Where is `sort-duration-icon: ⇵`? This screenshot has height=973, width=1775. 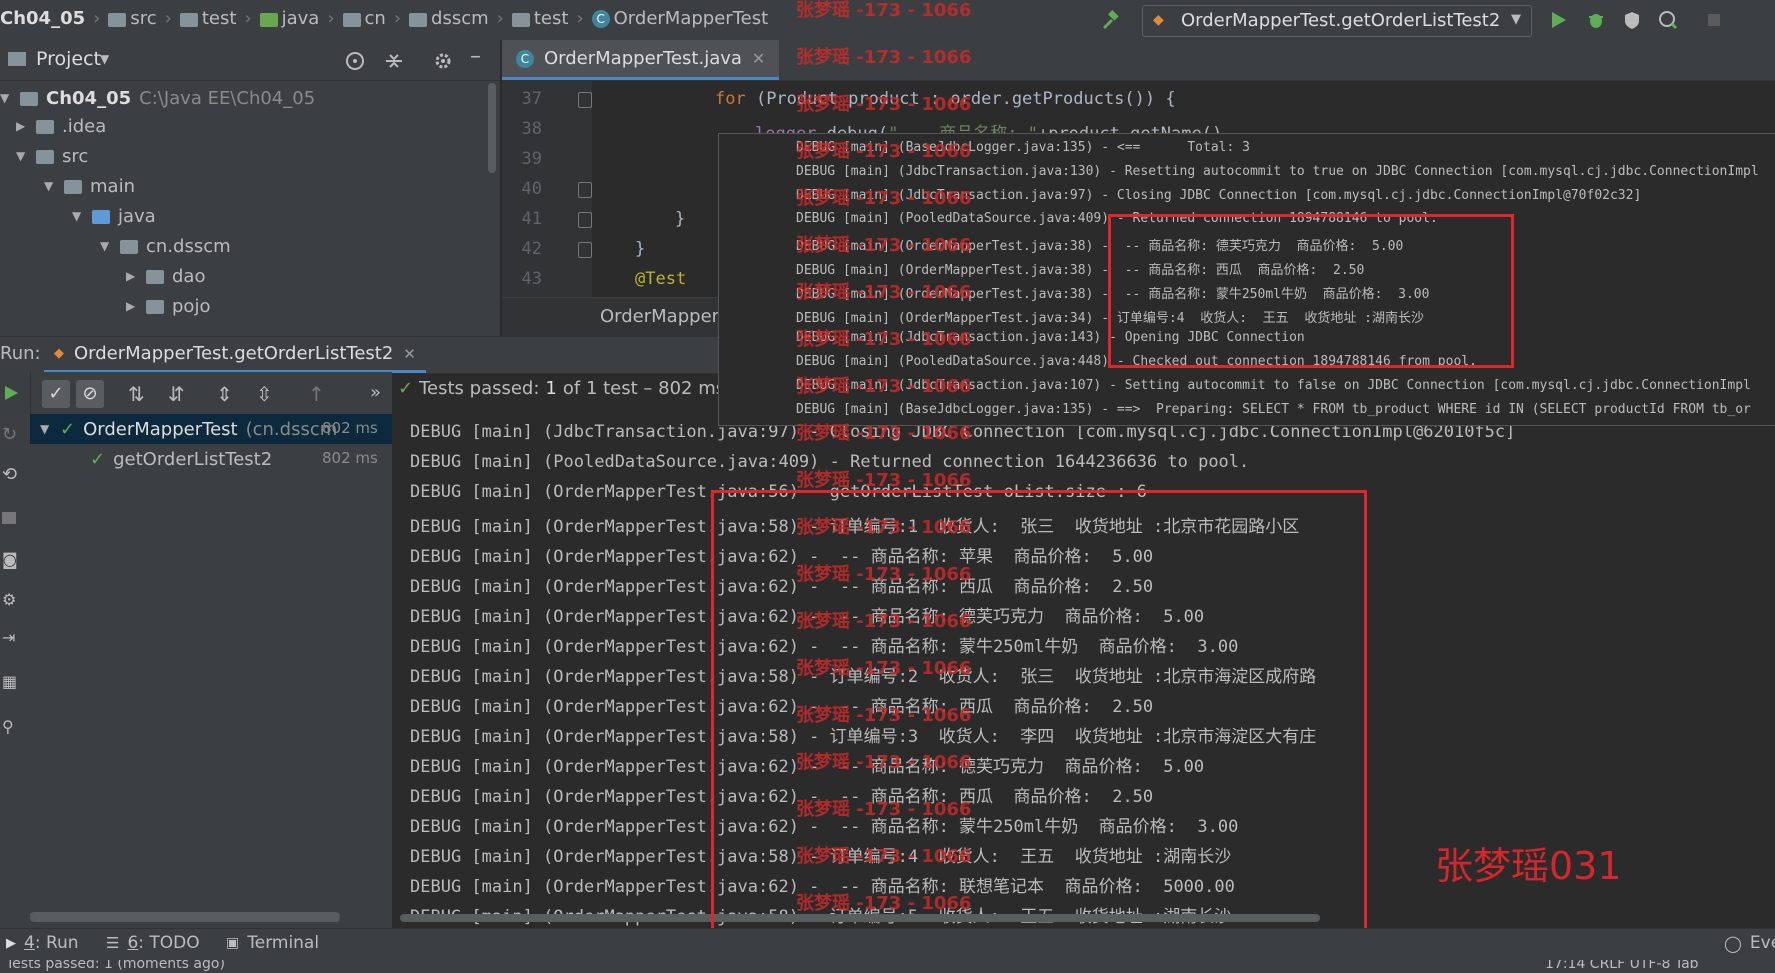 sort-duration-icon: ⇵ is located at coordinates (176, 394).